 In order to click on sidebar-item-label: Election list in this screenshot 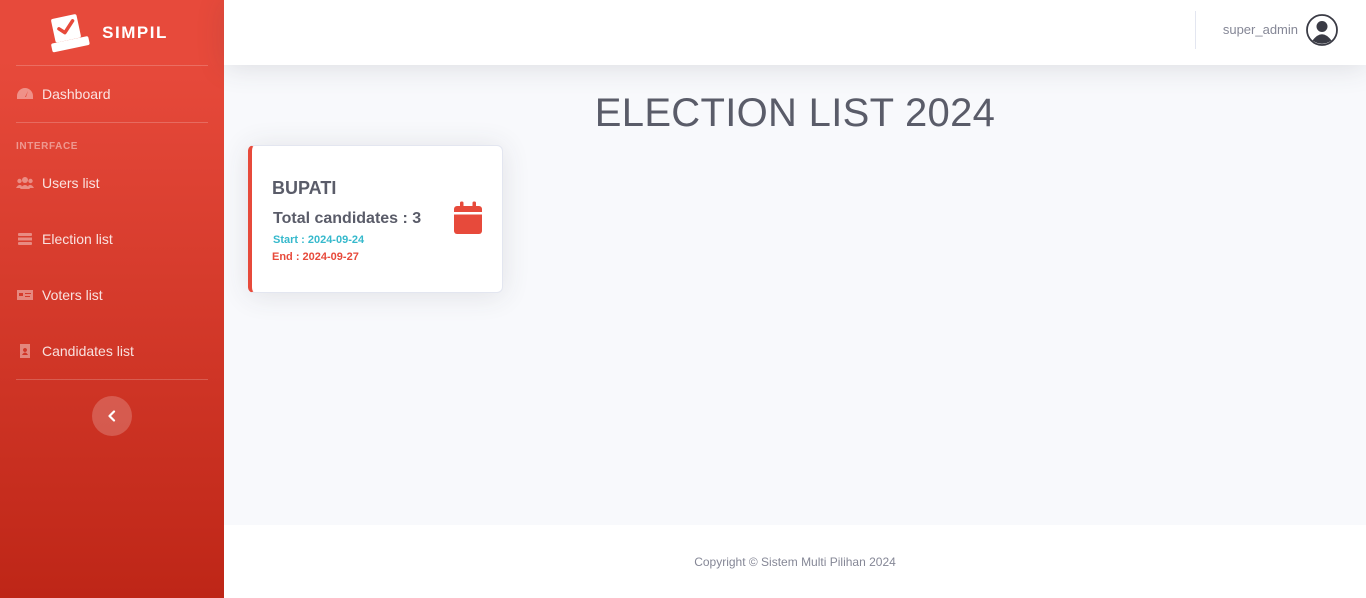, I will do `click(77, 239)`.